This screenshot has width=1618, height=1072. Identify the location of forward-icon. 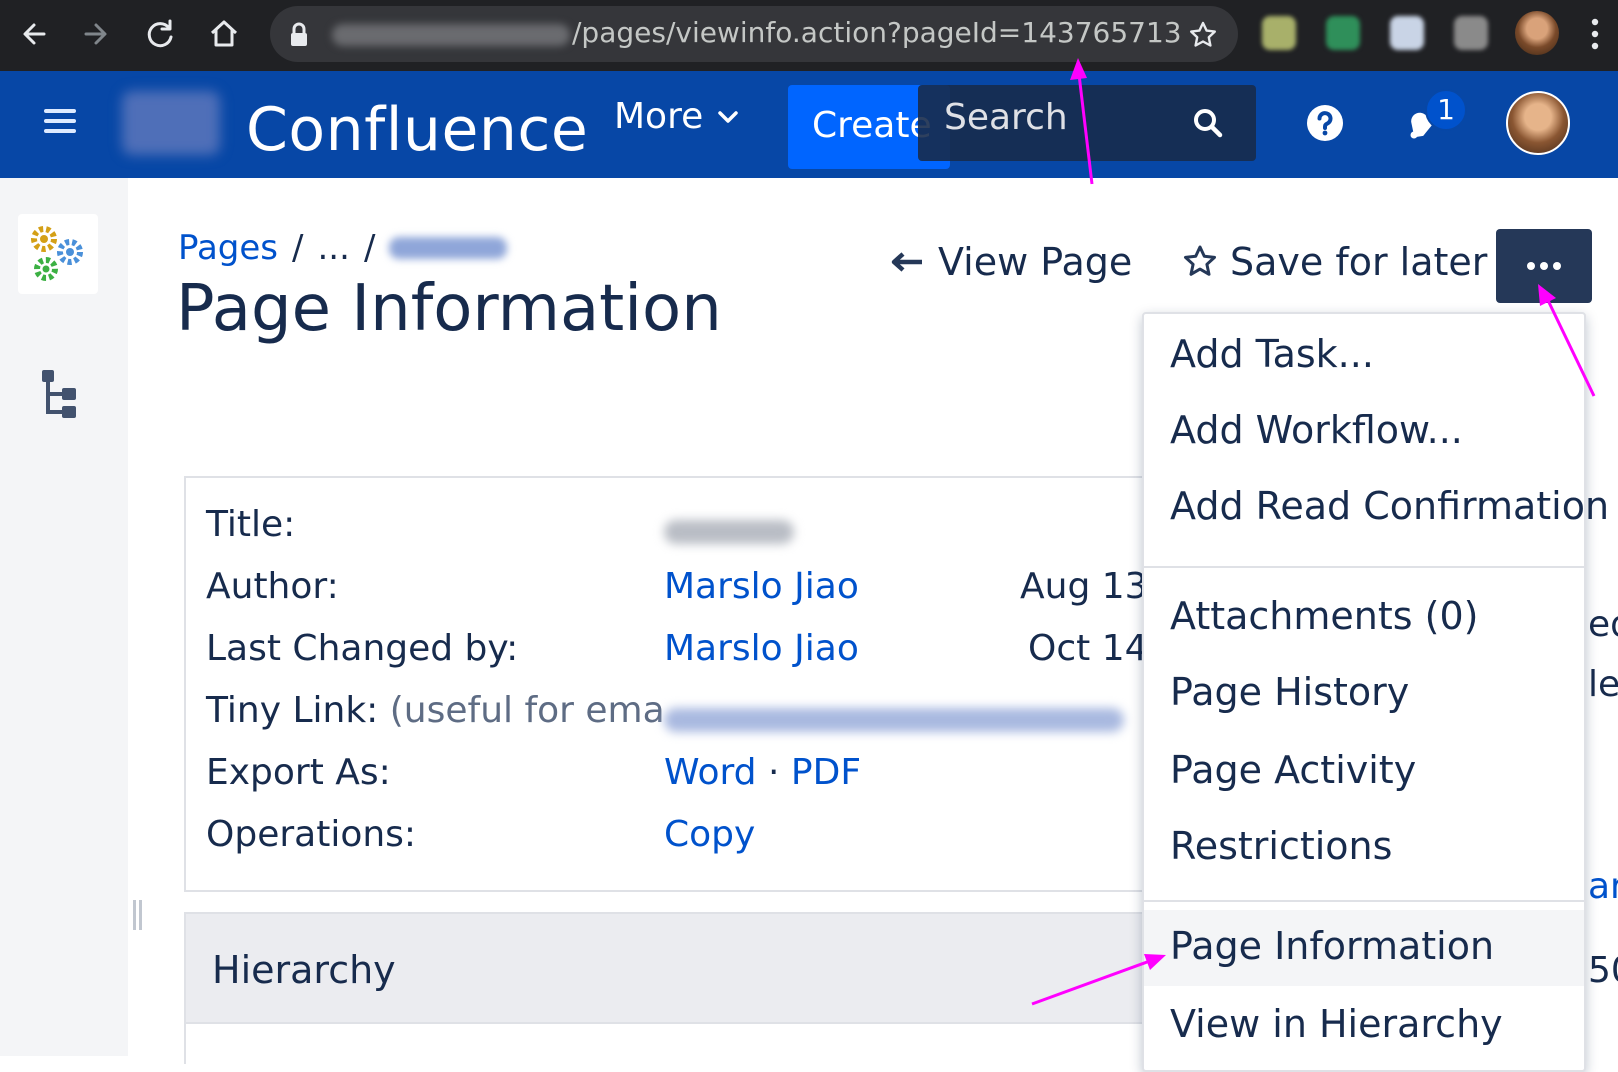
(96, 34).